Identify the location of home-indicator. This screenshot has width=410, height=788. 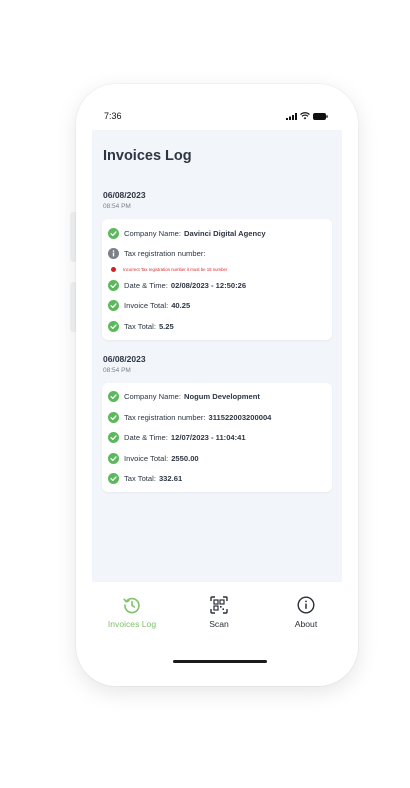
(220, 661).